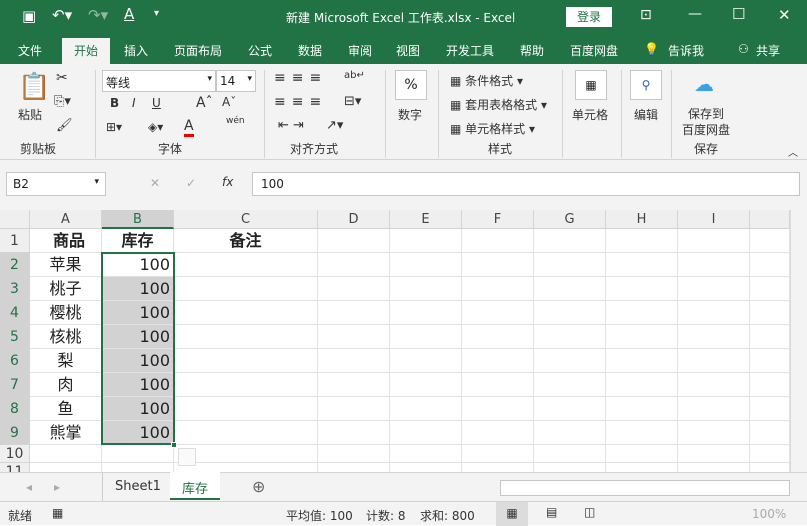  I want to click on tell-me: 告诉我, so click(686, 50).